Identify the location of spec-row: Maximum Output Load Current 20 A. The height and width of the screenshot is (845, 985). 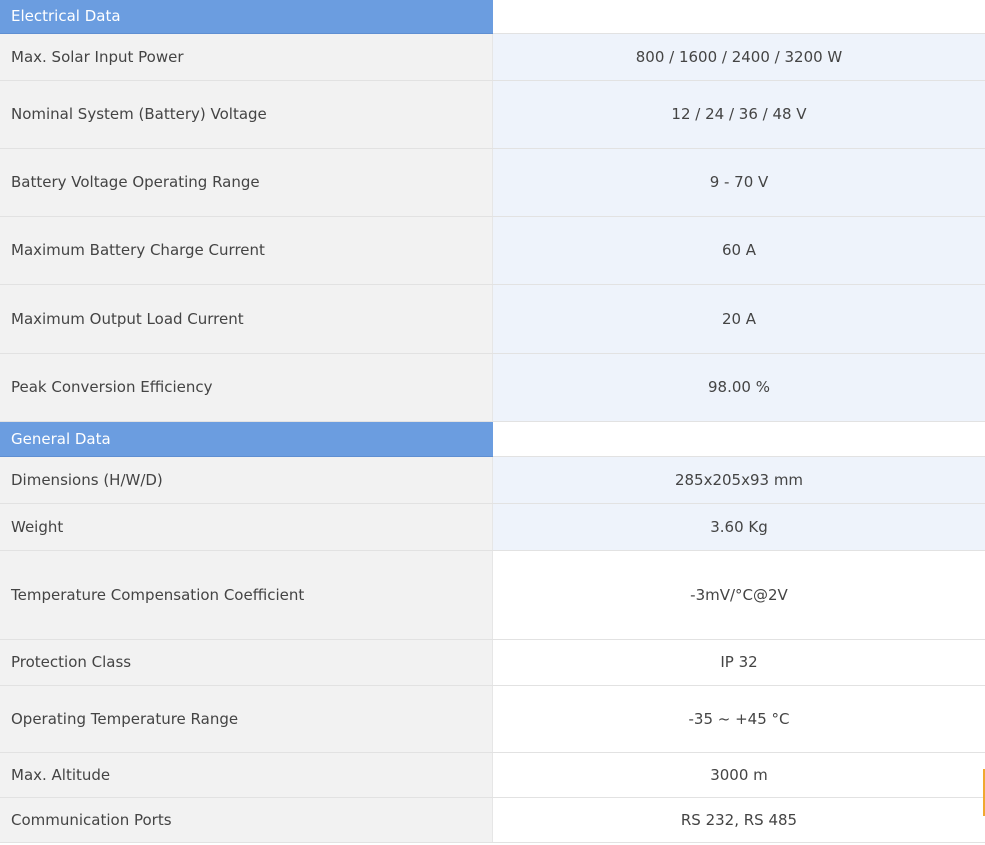
(492, 319).